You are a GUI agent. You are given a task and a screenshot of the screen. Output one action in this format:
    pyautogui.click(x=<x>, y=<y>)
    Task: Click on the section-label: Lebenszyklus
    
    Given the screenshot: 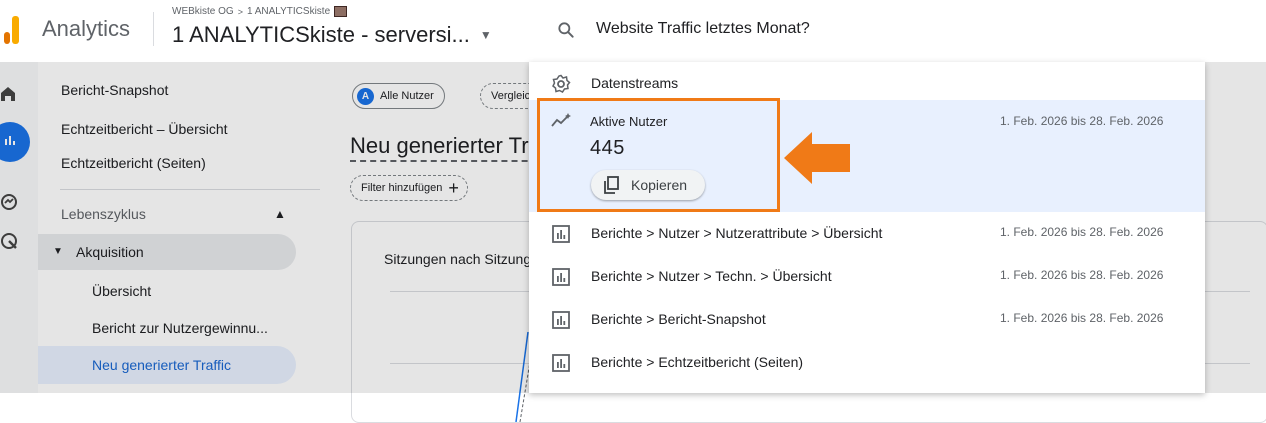 What is the action you would take?
    pyautogui.click(x=103, y=214)
    